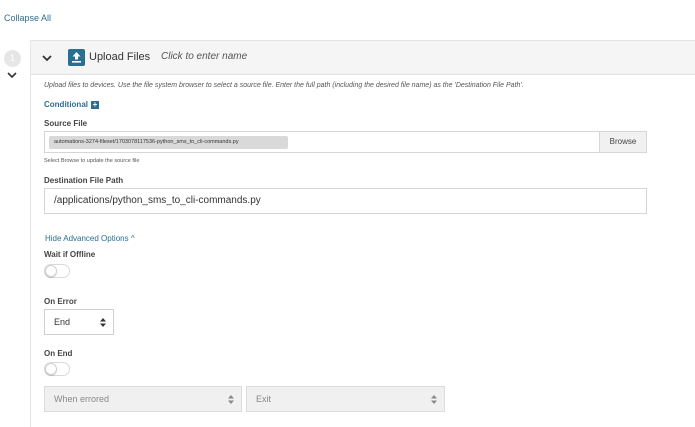 This screenshot has width=695, height=427. I want to click on wait-if-offline-toggle, so click(57, 271).